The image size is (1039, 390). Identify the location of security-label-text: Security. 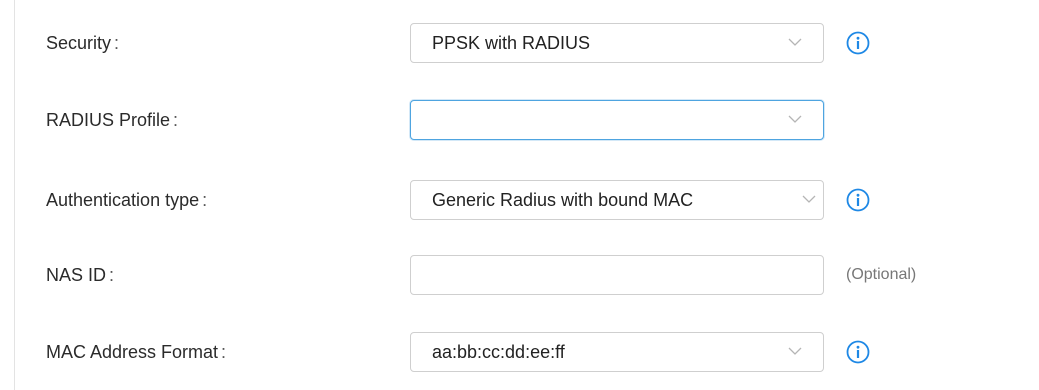
(79, 43).